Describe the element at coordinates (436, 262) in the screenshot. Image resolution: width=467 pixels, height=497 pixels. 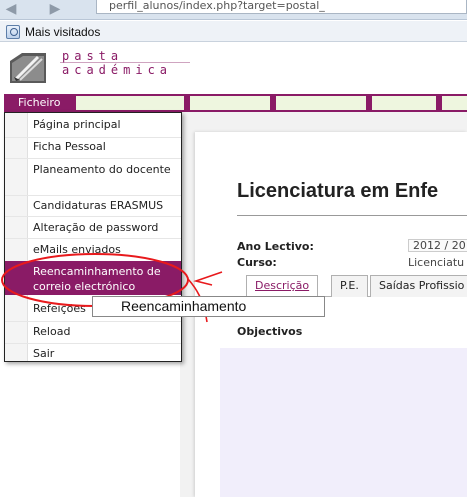
I see `curso-value: Licenciatu` at that location.